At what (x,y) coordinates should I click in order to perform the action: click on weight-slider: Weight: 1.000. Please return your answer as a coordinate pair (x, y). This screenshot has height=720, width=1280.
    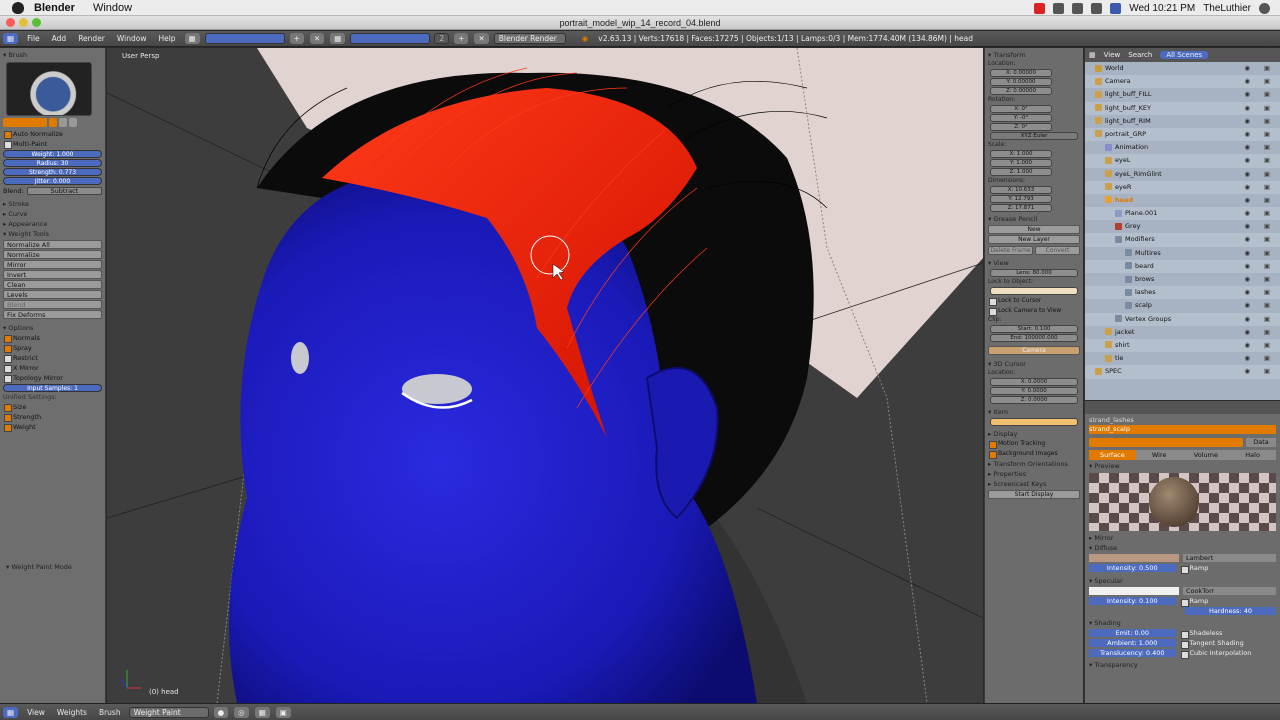
    Looking at the image, I should click on (52, 154).